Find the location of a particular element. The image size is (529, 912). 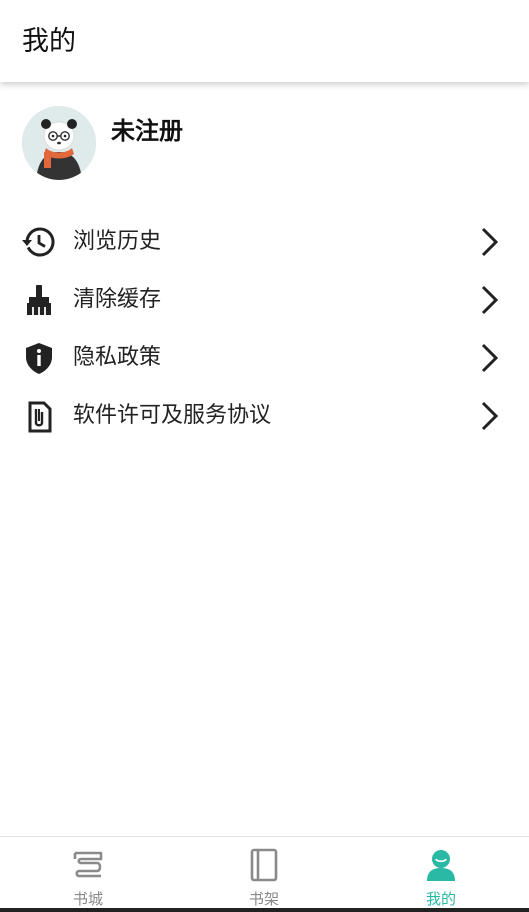

nav-tab-label: 我的 is located at coordinates (440, 899).